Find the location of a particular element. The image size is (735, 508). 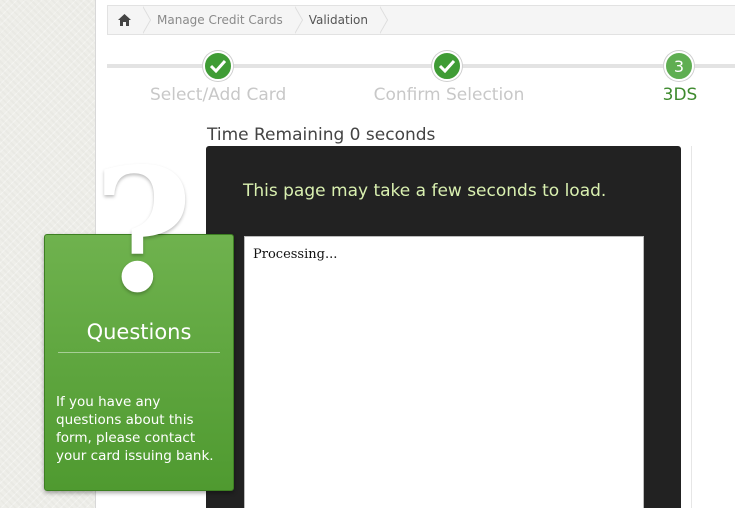

step-2-label: Confirm Selection is located at coordinates (449, 95).